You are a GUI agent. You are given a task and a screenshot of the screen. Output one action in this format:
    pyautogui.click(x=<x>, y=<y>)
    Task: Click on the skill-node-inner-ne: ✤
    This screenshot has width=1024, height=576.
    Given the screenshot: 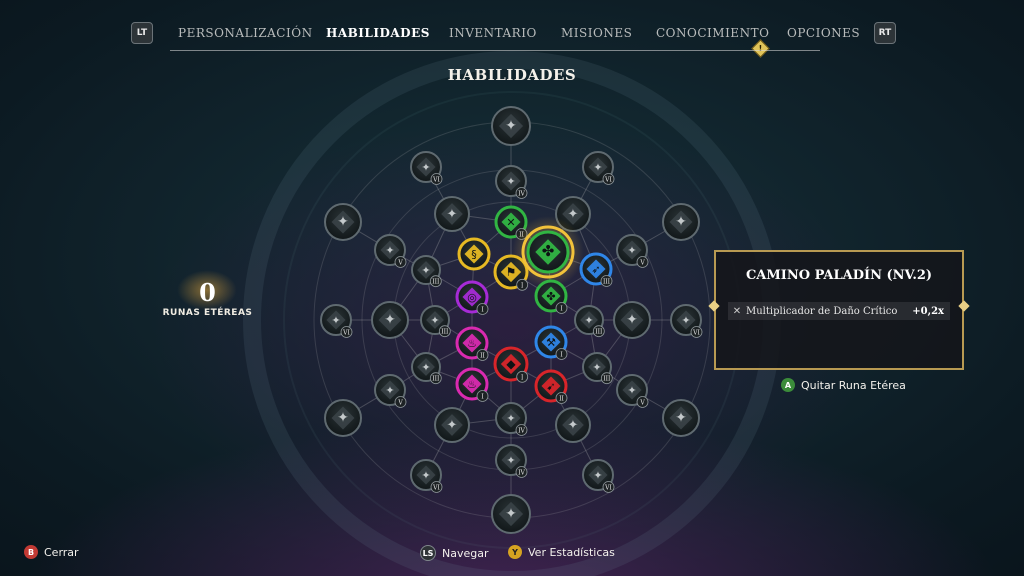 What is the action you would take?
    pyautogui.click(x=548, y=252)
    